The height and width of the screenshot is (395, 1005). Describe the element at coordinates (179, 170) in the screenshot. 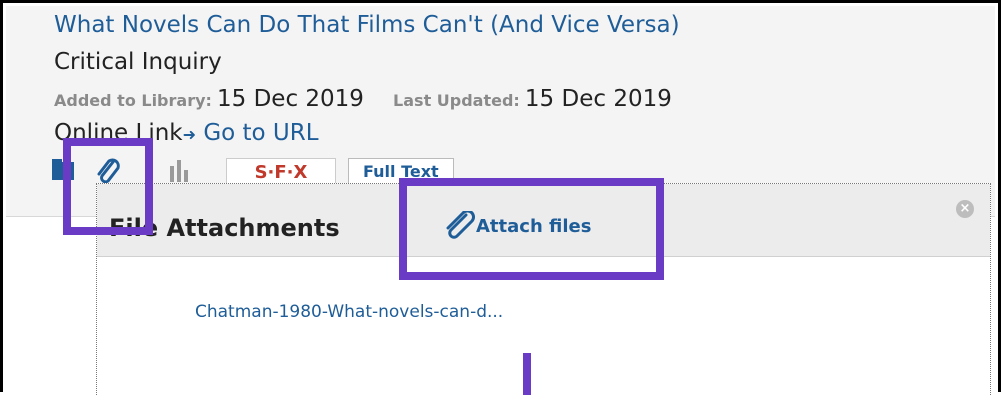

I see `bar-chart-icon` at that location.